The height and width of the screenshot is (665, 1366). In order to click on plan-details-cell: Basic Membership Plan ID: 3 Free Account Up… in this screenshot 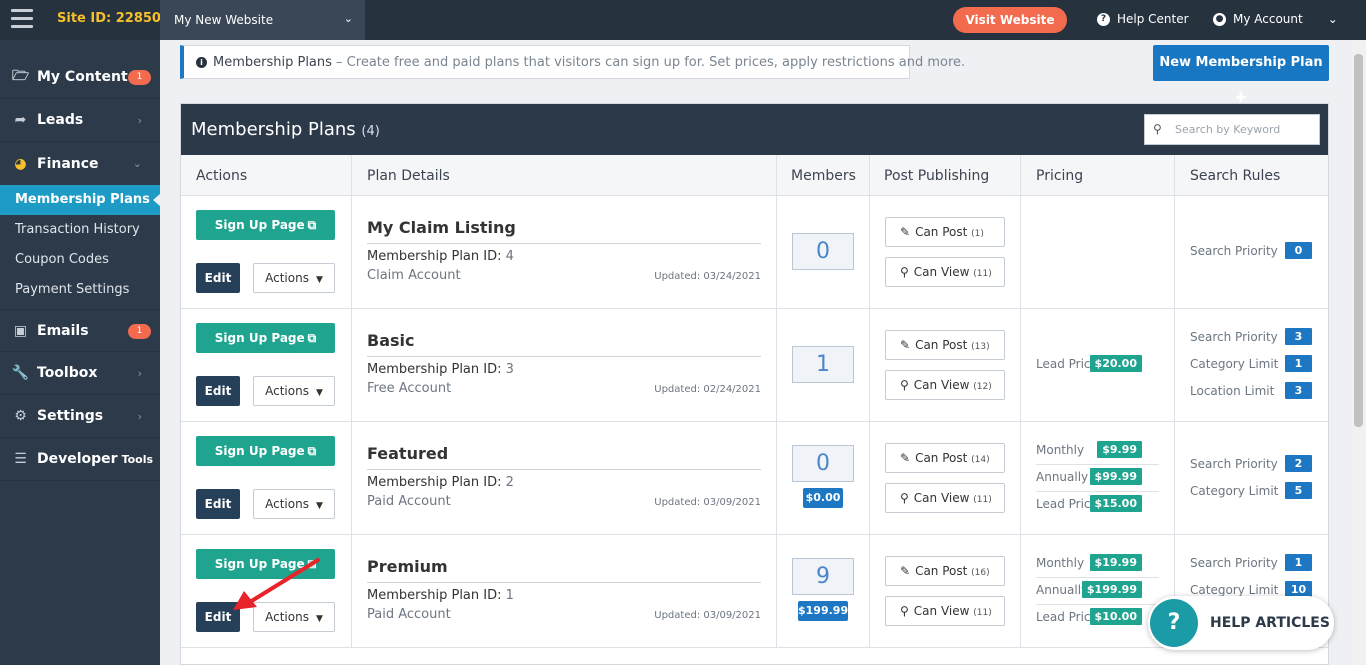, I will do `click(564, 365)`.